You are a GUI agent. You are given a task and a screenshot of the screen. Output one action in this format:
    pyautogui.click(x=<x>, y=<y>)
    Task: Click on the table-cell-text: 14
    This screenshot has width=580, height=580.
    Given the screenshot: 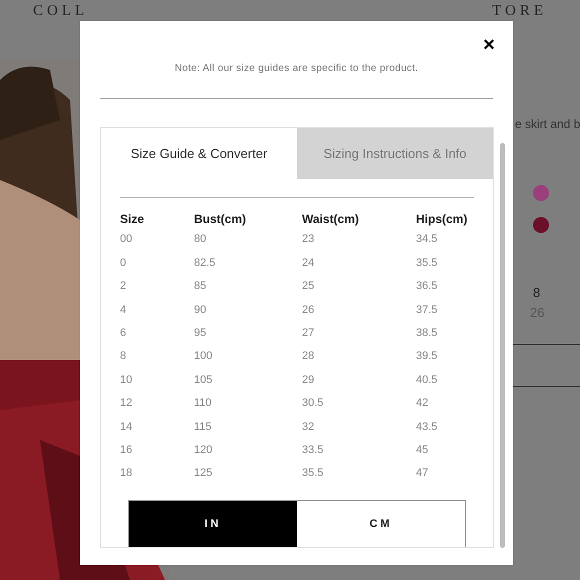 What is the action you would take?
    pyautogui.click(x=127, y=427)
    